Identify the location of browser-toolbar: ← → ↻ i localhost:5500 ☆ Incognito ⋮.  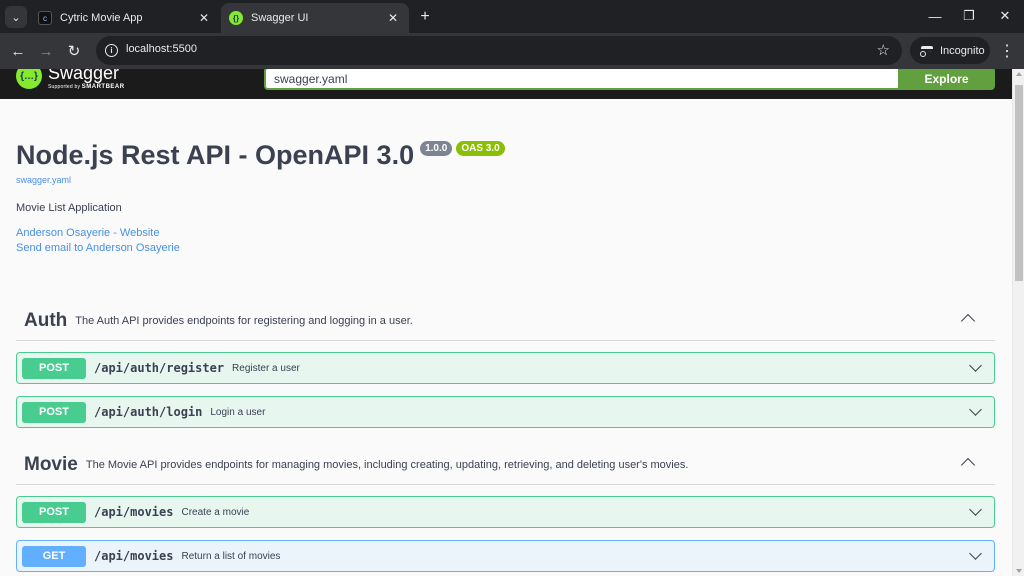
(512, 51).